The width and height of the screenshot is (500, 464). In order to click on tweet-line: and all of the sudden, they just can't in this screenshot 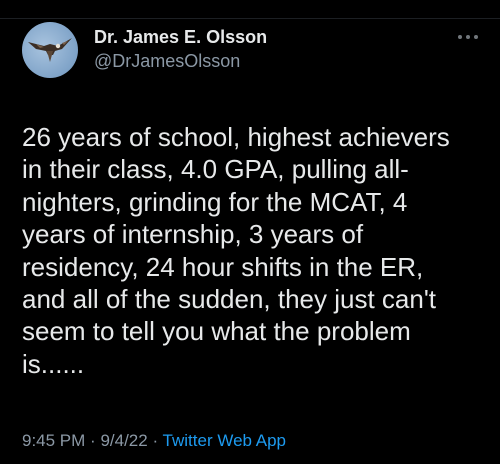, I will do `click(229, 299)`.